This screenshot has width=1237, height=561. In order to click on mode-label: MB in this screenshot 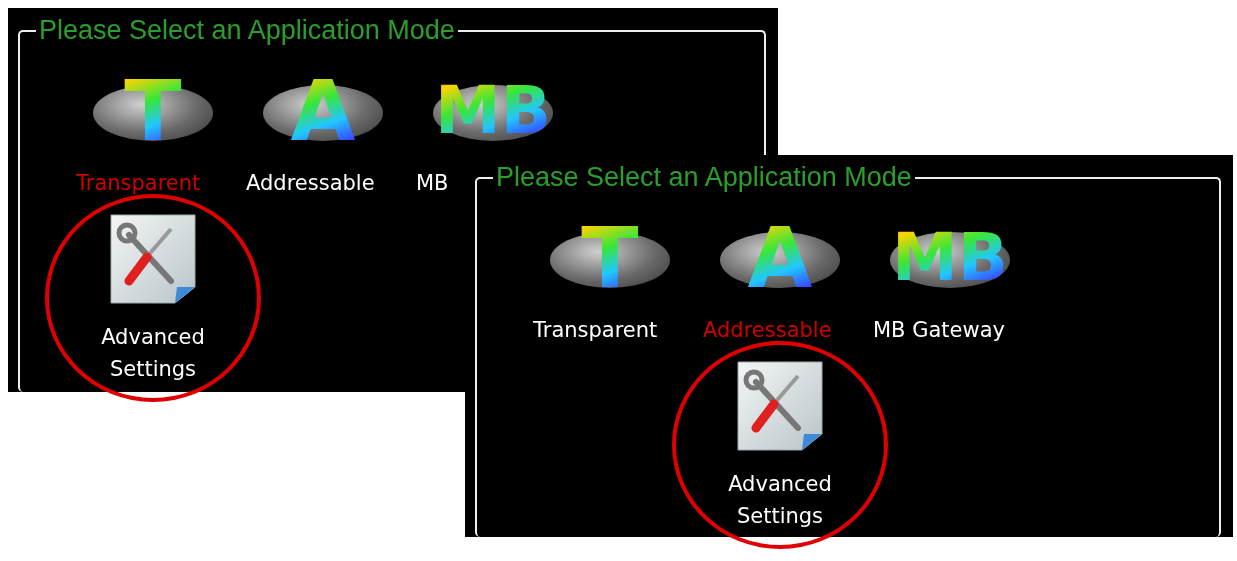, I will do `click(432, 183)`.